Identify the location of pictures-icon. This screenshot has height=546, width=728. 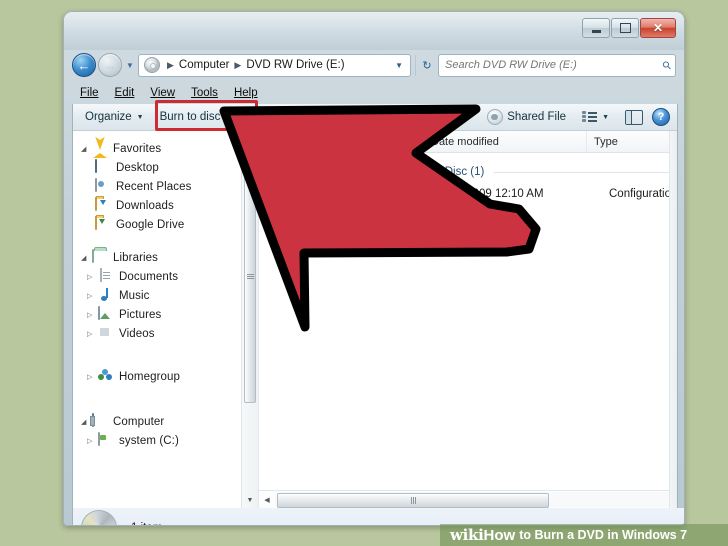
(106, 314).